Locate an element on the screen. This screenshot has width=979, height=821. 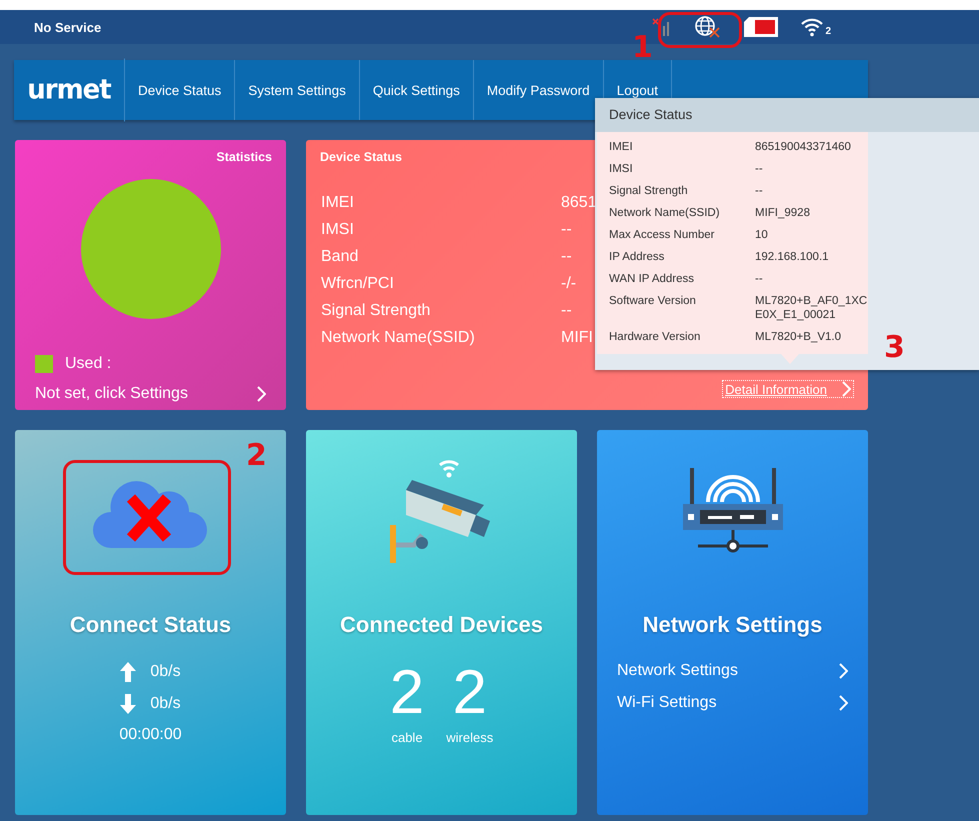
settings-link: Network Settings is located at coordinates (732, 671).